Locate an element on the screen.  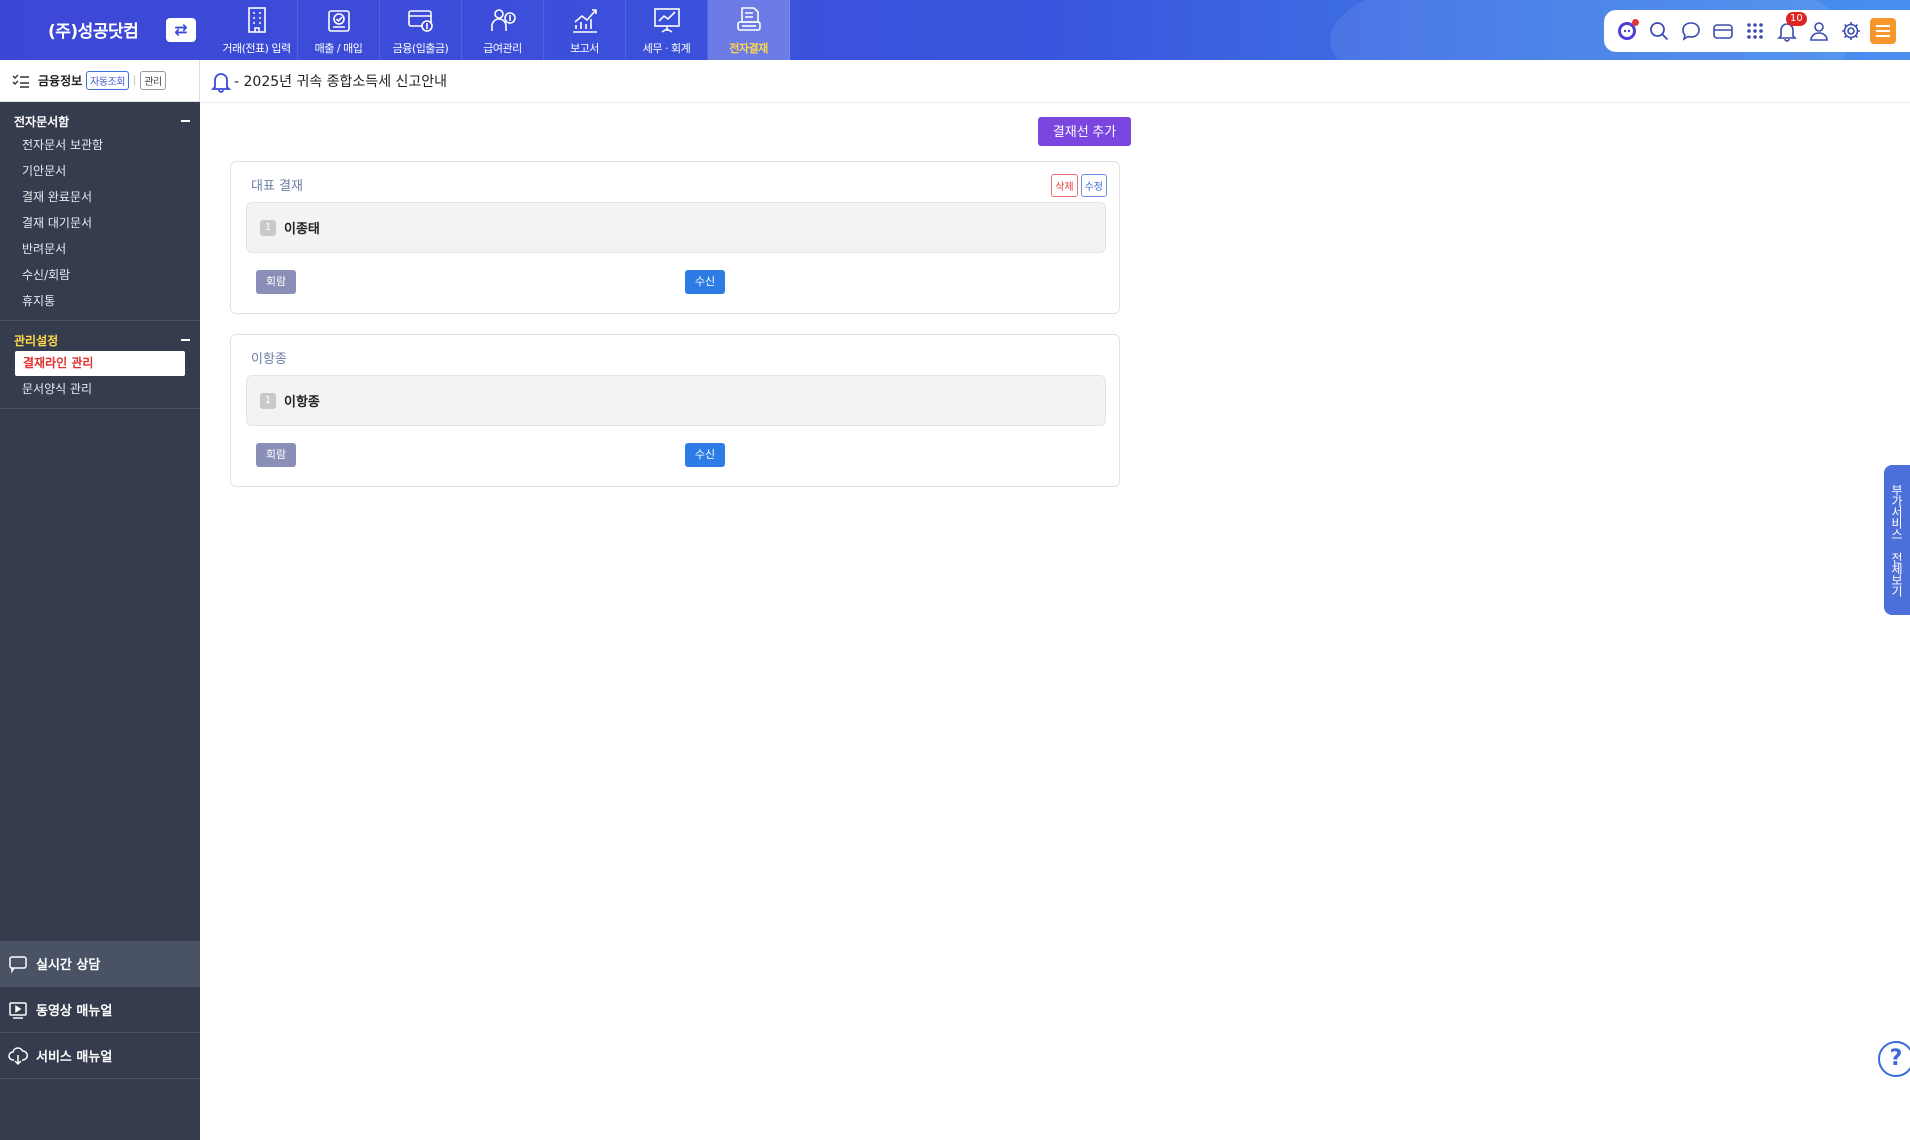
sidebar-item-document-archive: 전자문서 보관함 is located at coordinates (100, 145).